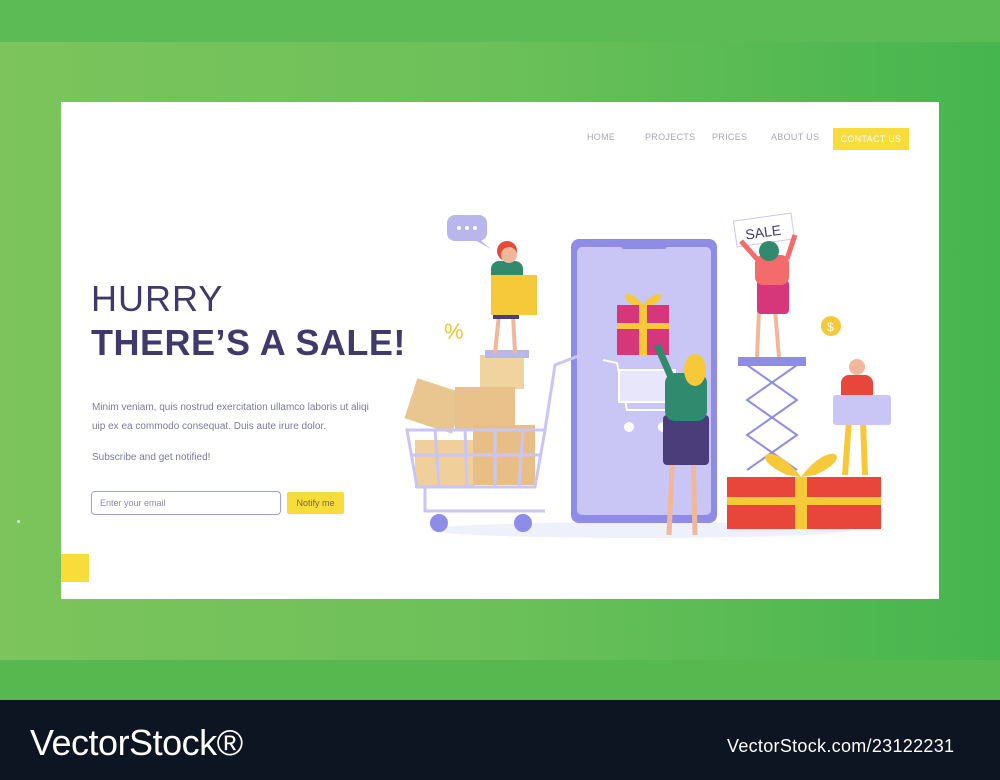 The width and height of the screenshot is (1000, 780). What do you see at coordinates (136, 742) in the screenshot?
I see `vectorstock-logo: VectorStock®` at bounding box center [136, 742].